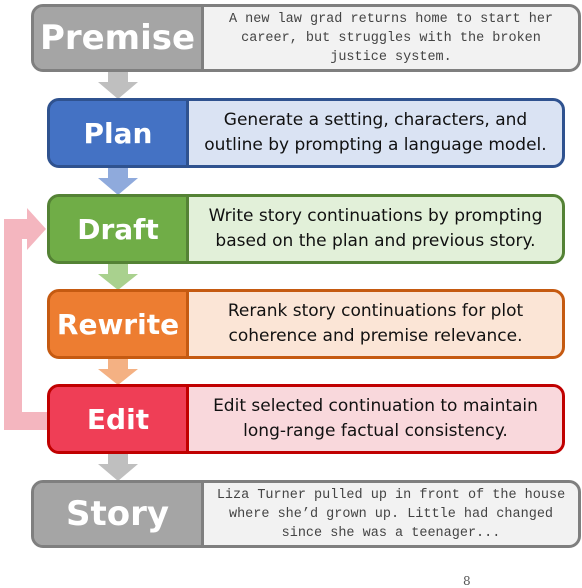  I want to click on stage-plan-label: Plan, so click(118, 133).